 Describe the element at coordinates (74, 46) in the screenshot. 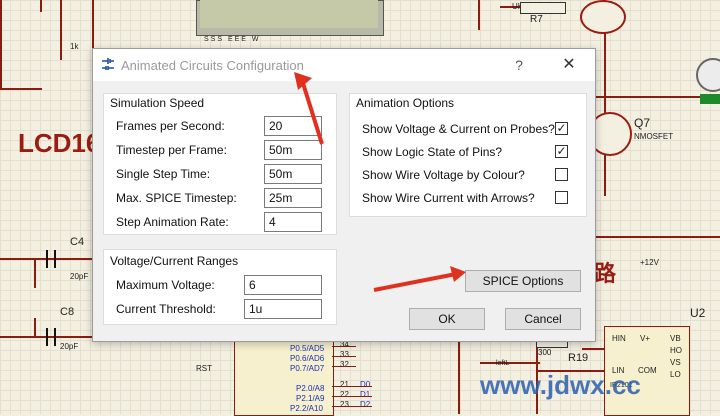

I see `resistor-label-1k: 1k` at that location.